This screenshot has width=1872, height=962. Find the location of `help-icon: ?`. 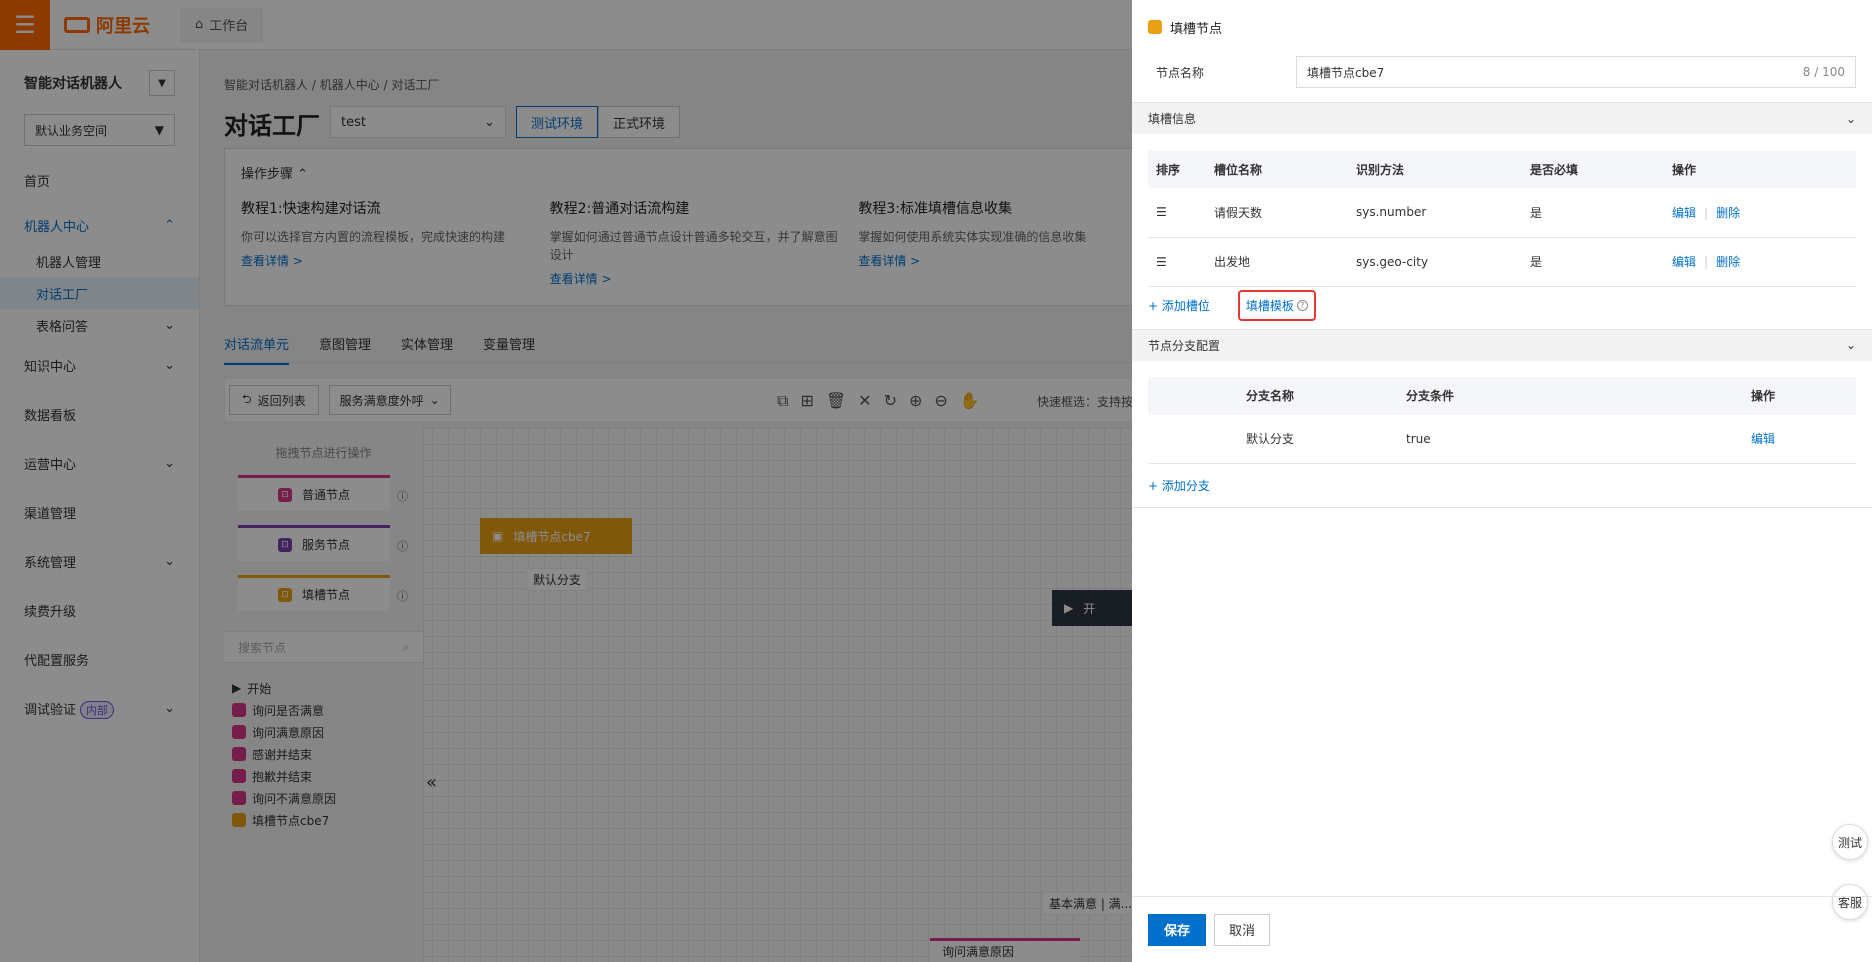

help-icon: ? is located at coordinates (1302, 305).